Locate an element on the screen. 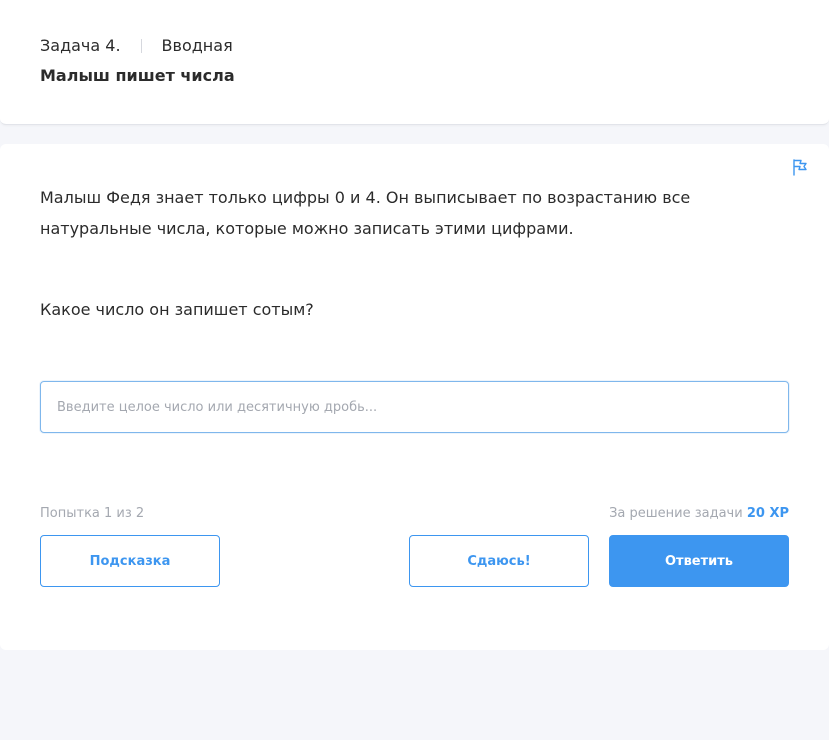 This screenshot has height=740, width=829. reward-xp: 20 XP is located at coordinates (767, 513).